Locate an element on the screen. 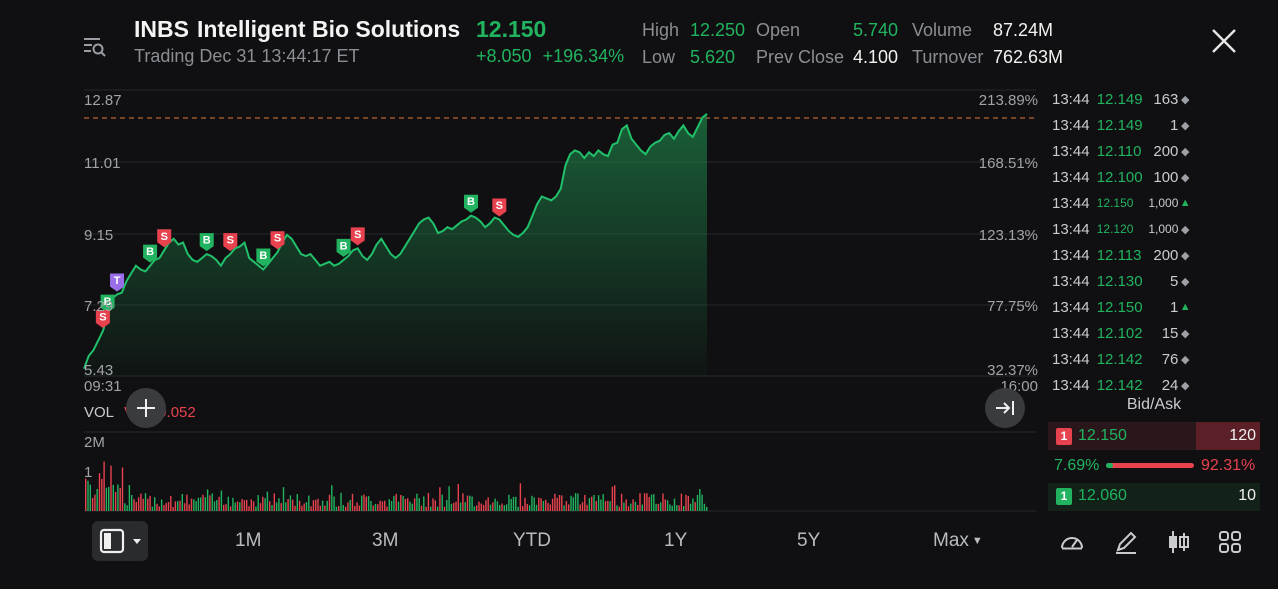 The width and height of the screenshot is (1278, 589). close-icon is located at coordinates (1224, 41).